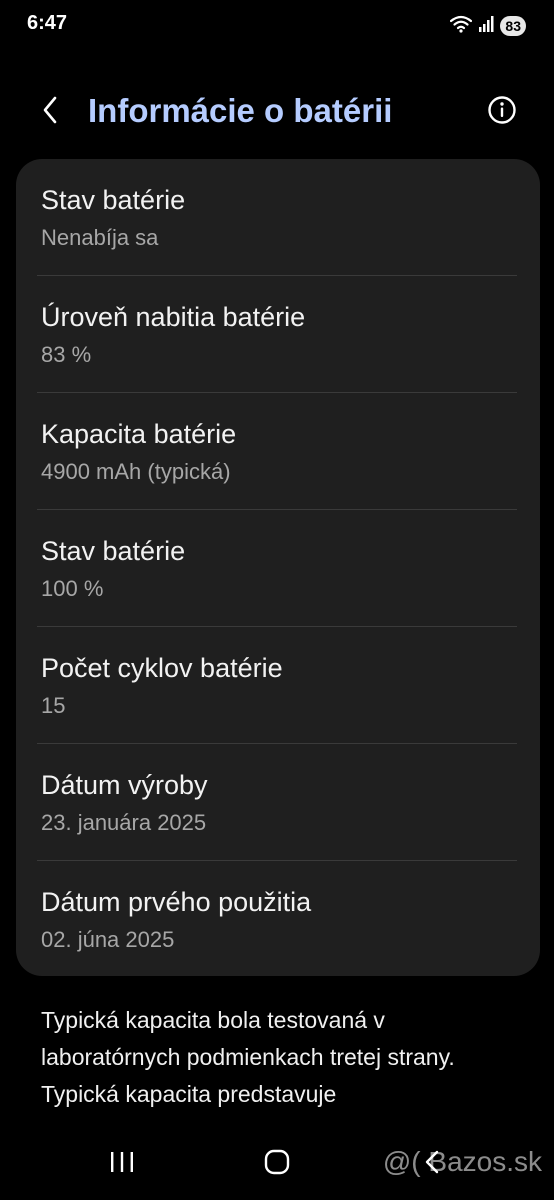 This screenshot has height=1200, width=554. What do you see at coordinates (278, 451) in the screenshot?
I see `info-row-capacity: Kapacita batérie 4900 mAh (typická)` at bounding box center [278, 451].